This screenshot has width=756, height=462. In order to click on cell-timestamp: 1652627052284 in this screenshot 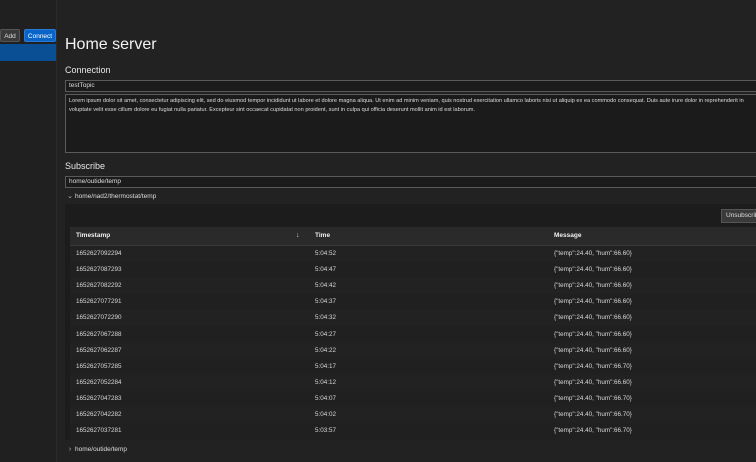, I will do `click(99, 382)`.